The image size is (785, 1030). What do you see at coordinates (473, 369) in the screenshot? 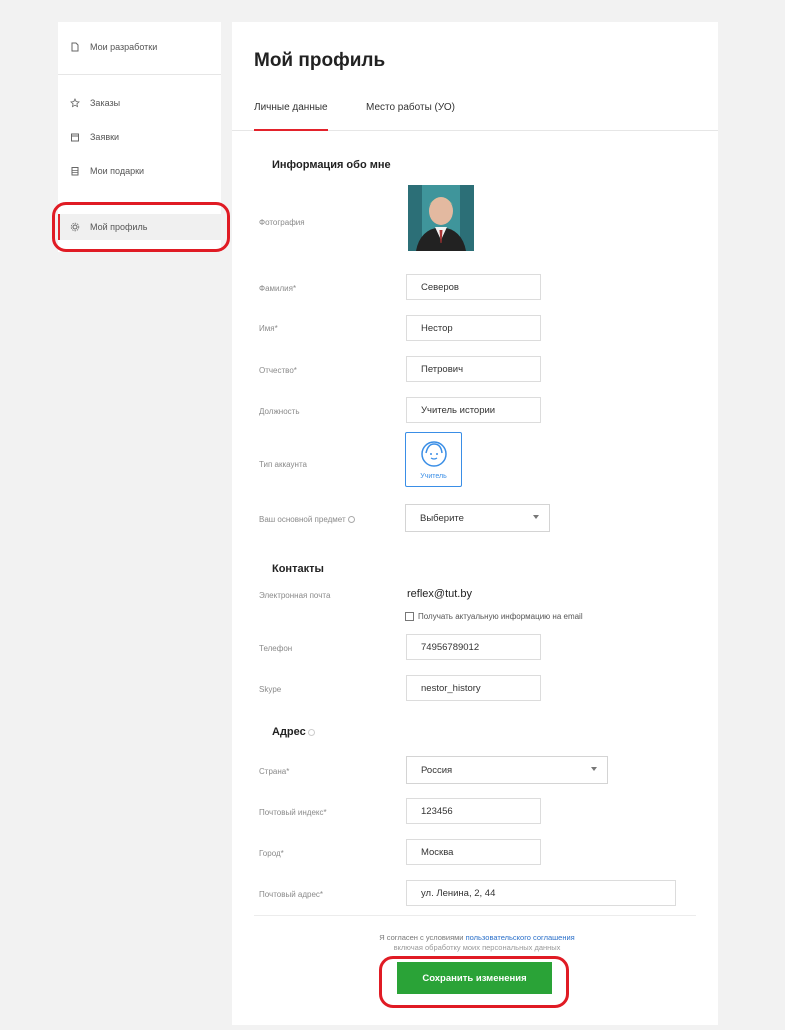
I see `patronymic-field: Петрович` at bounding box center [473, 369].